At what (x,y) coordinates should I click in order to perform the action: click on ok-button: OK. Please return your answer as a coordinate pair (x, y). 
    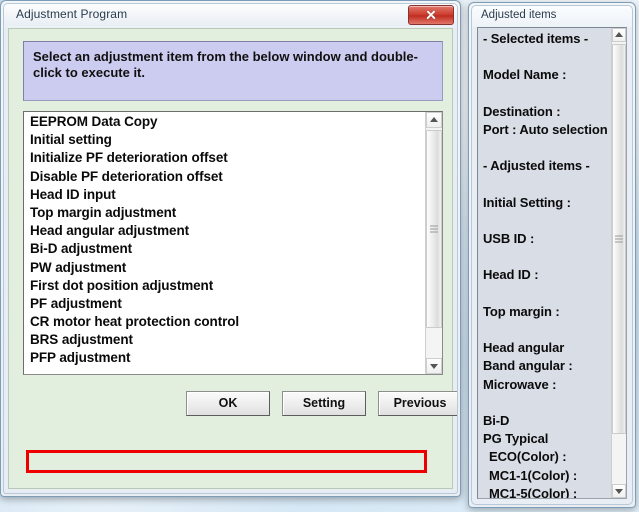
    Looking at the image, I should click on (228, 403).